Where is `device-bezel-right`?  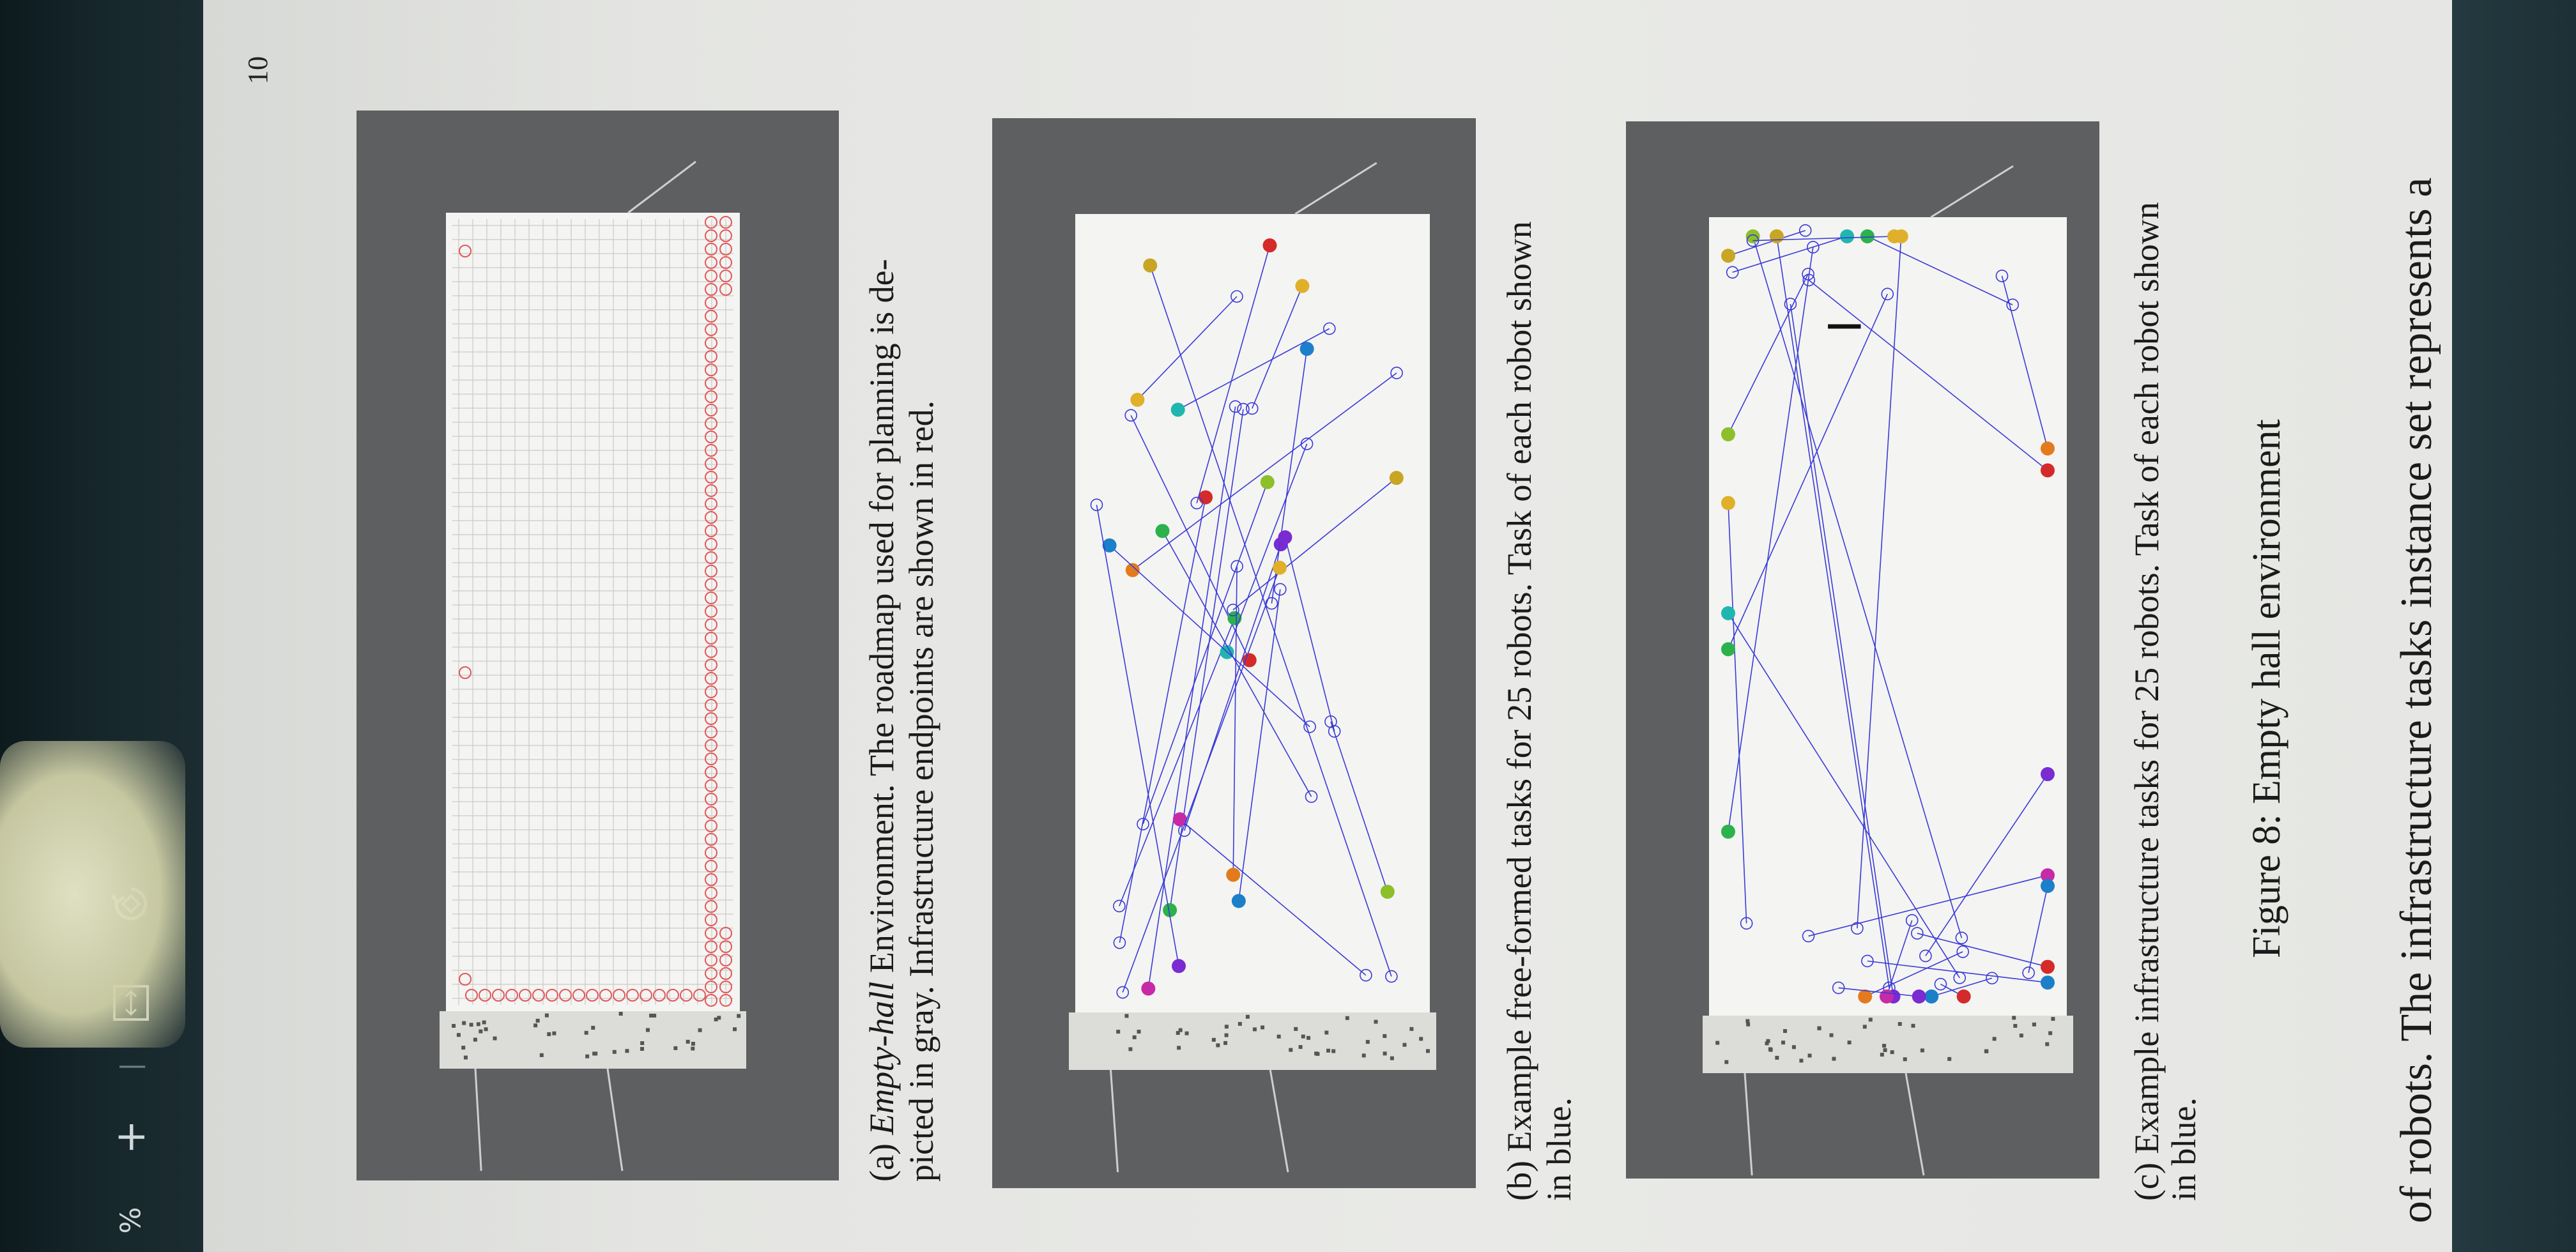
device-bezel-right is located at coordinates (2514, 626).